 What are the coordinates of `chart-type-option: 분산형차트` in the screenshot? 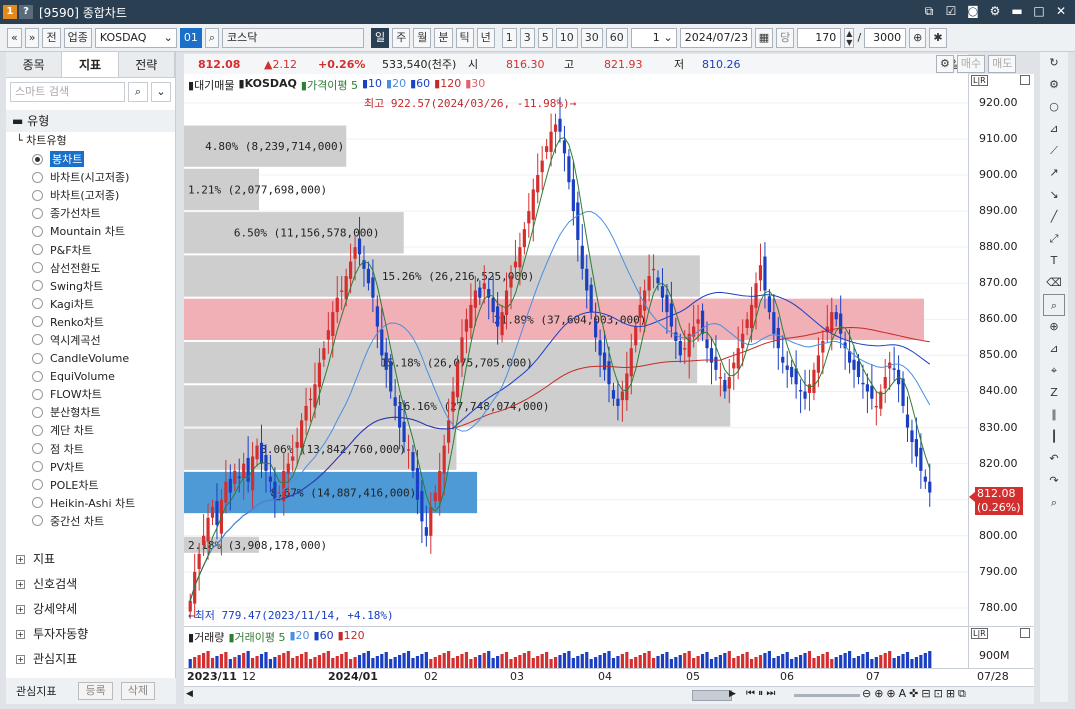 It's located at (90, 412).